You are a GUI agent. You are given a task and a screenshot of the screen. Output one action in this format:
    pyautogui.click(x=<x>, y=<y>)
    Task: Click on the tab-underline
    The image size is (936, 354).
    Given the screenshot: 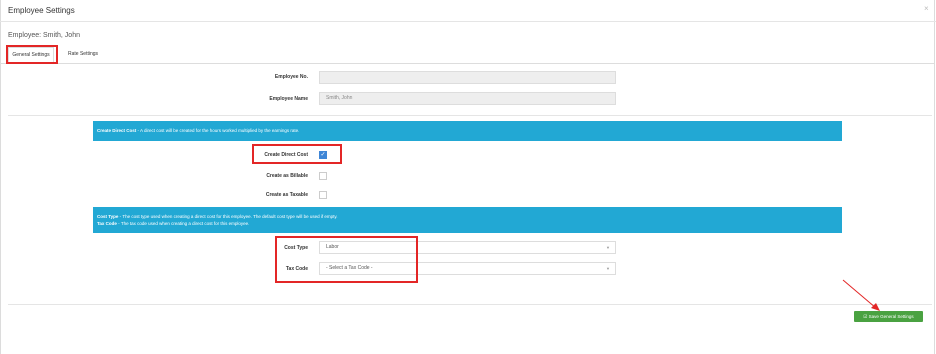 What is the action you would take?
    pyautogui.click(x=467, y=63)
    